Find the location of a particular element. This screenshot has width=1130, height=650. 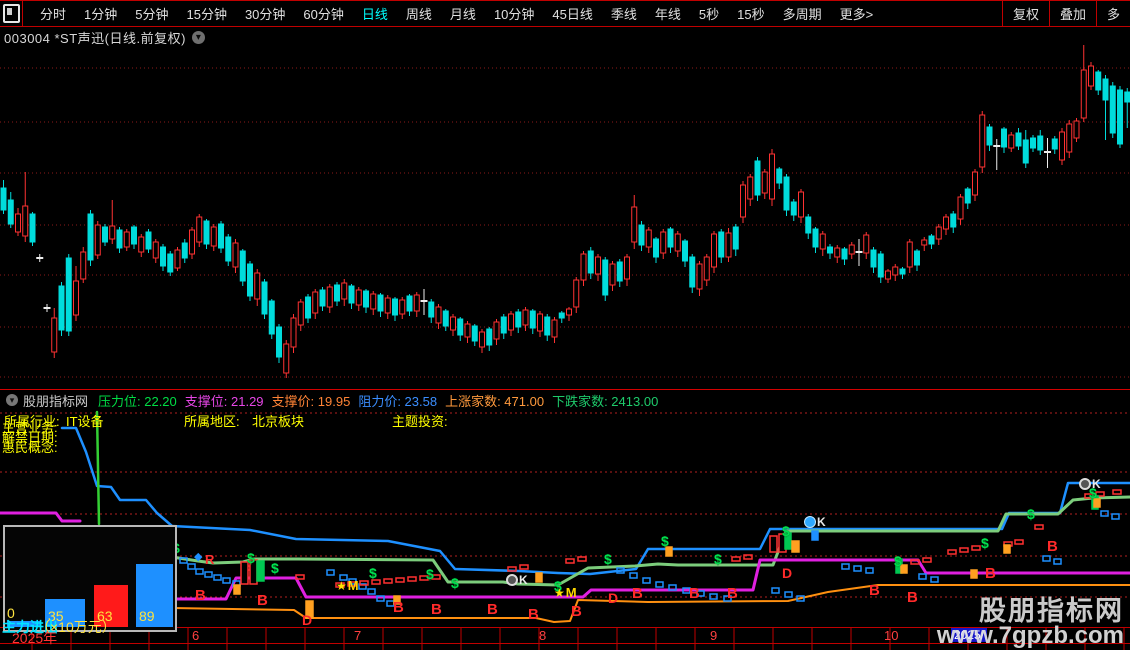

brand-label: 股朋指标网 is located at coordinates (56, 401).